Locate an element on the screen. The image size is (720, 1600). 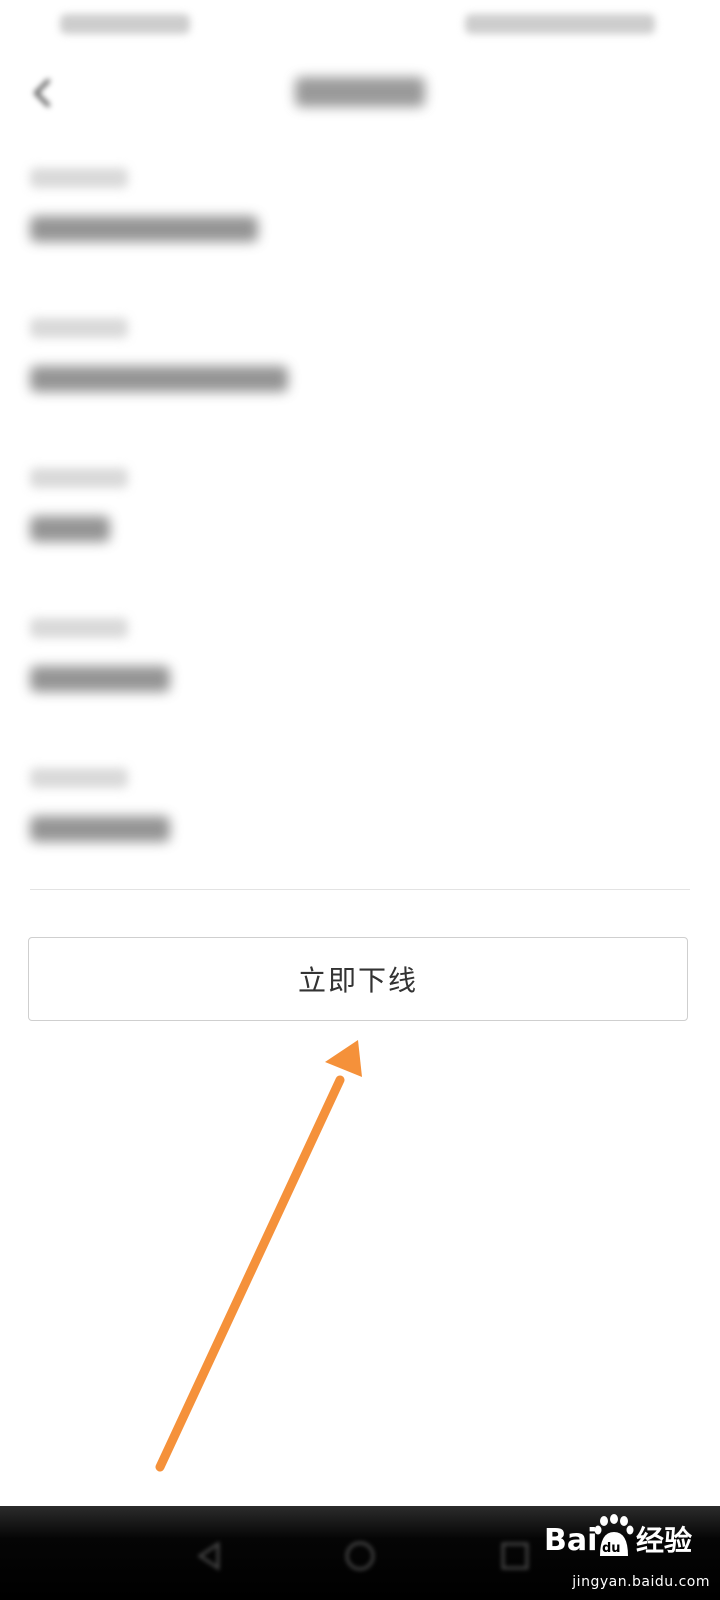
svg-text: Bai is located at coordinates (570, 1540).